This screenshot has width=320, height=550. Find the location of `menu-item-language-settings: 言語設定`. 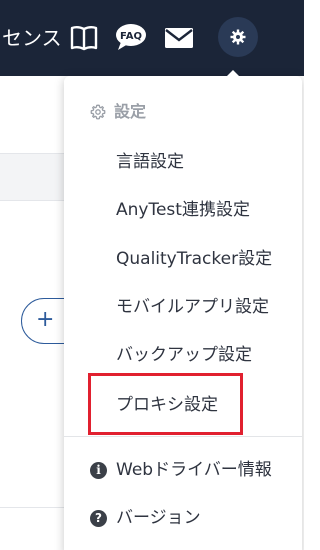

menu-item-language-settings: 言語設定 is located at coordinates (150, 162).